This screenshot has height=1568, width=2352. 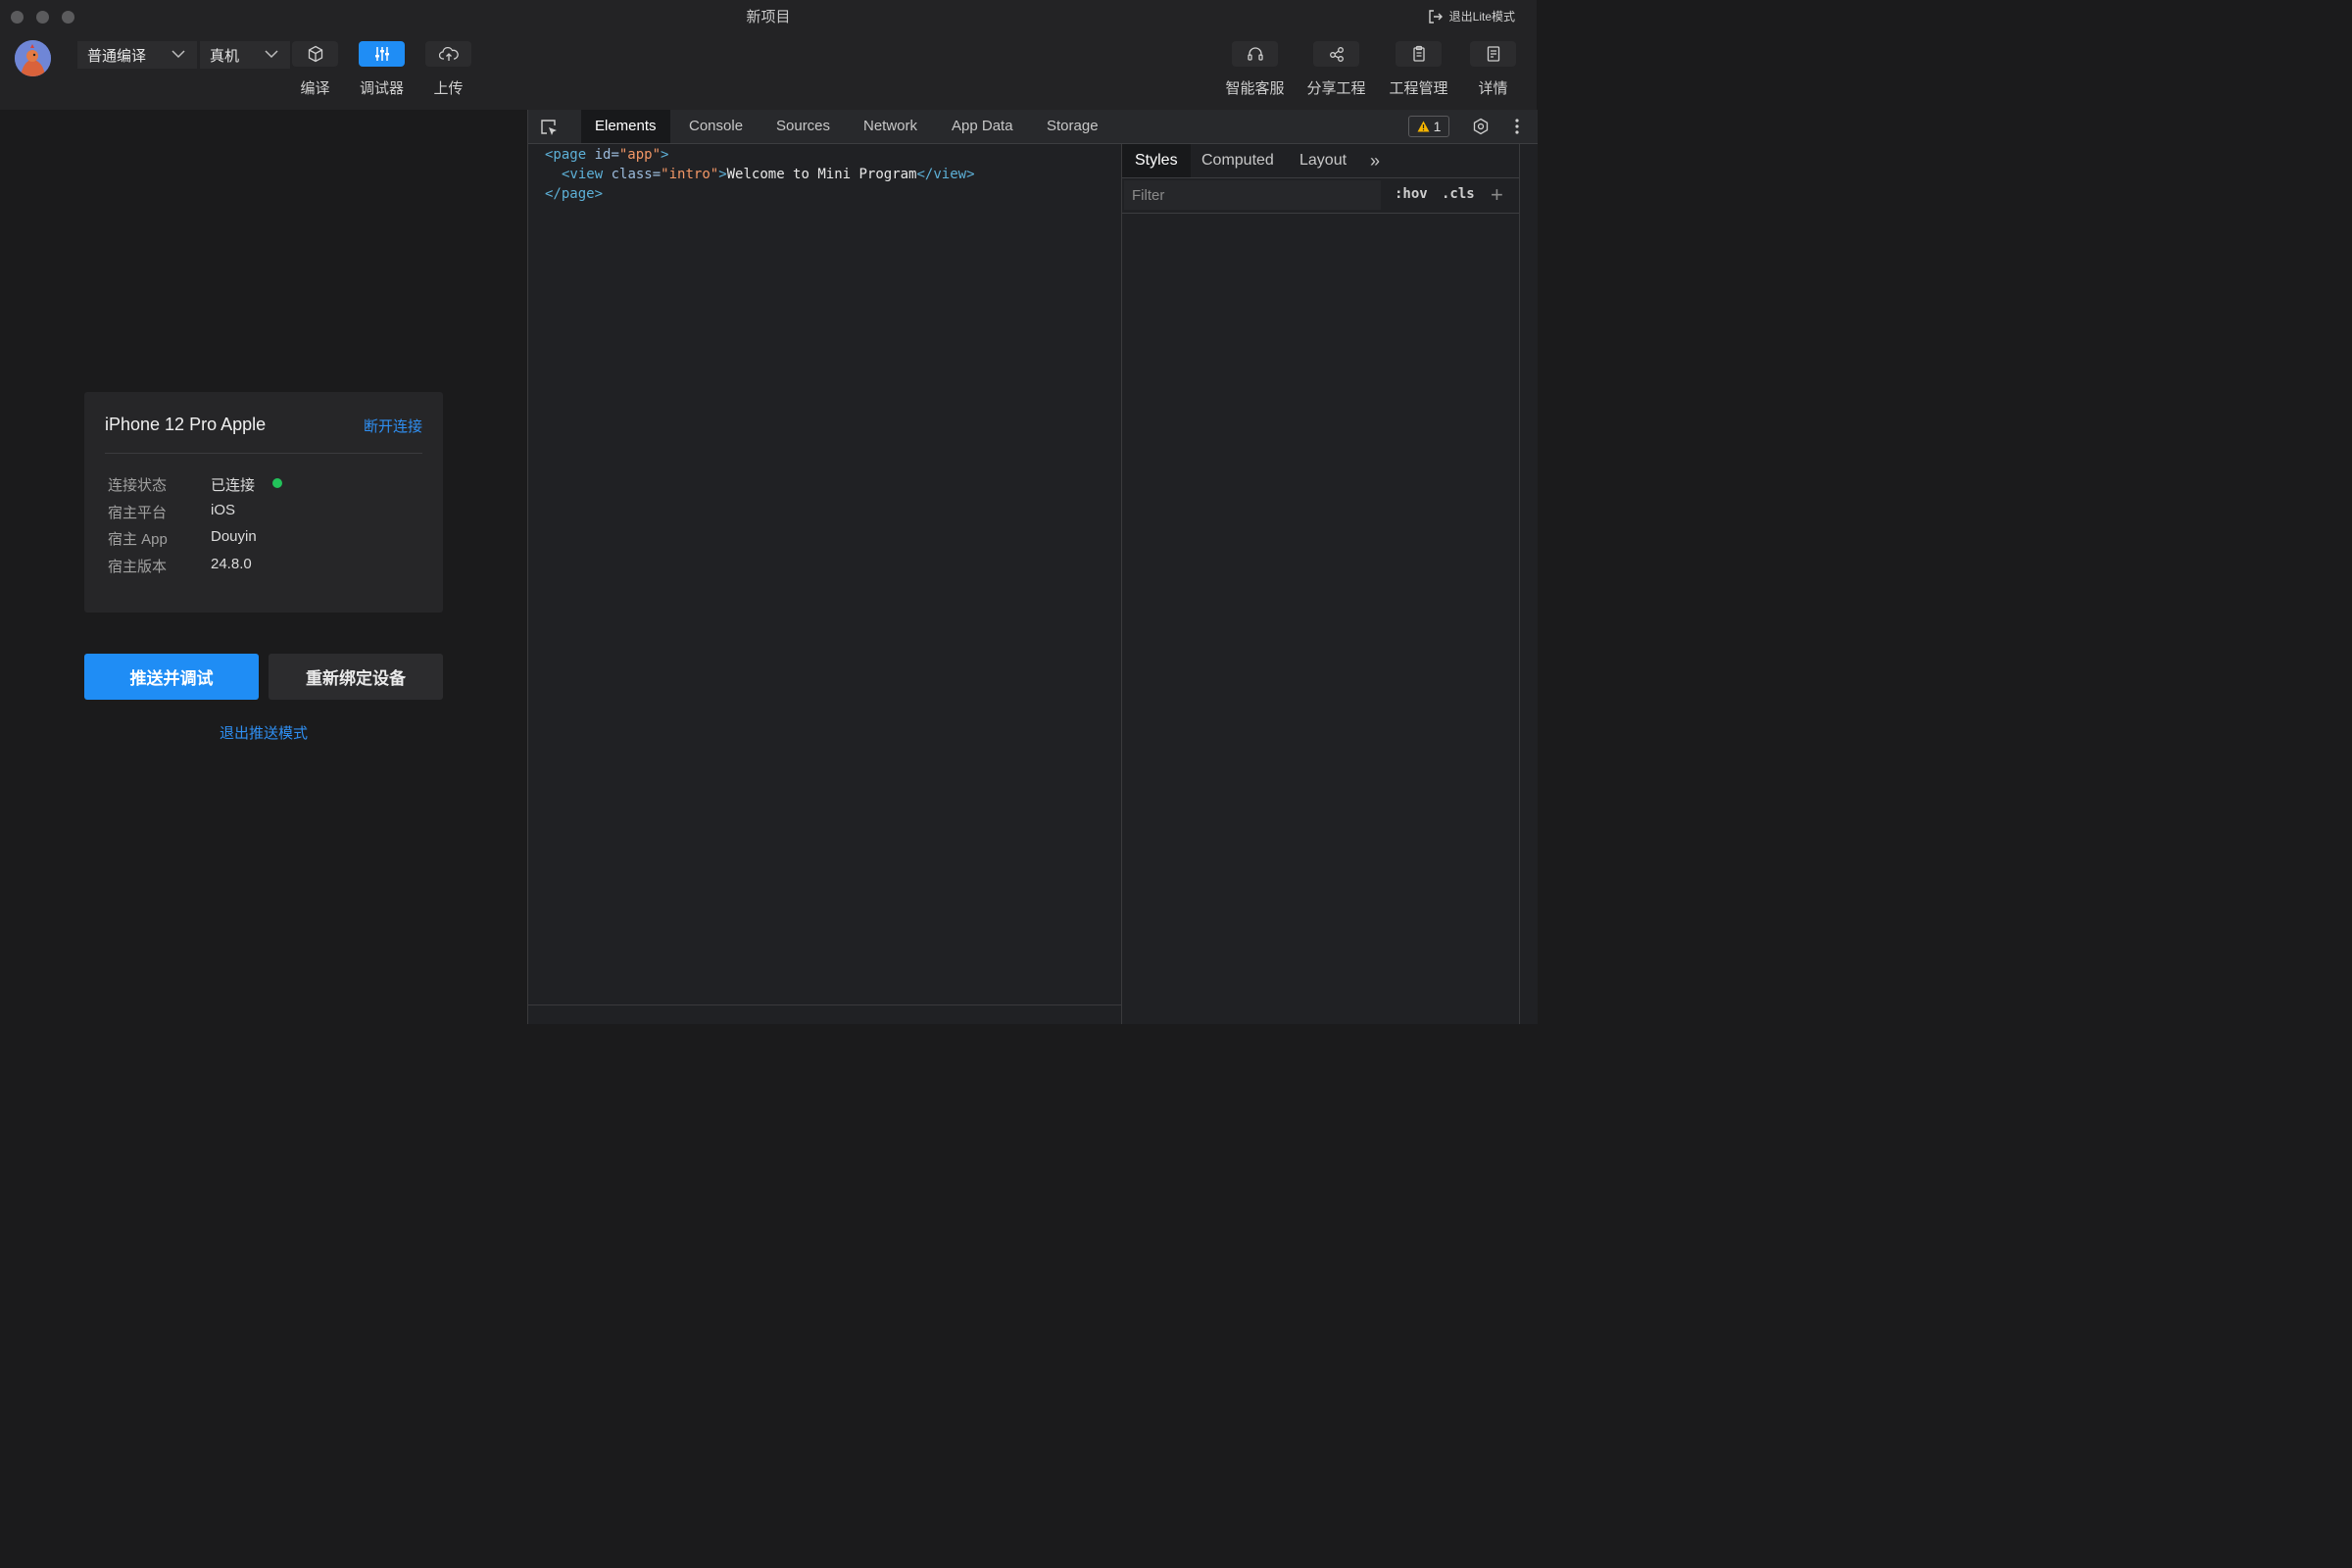 I want to click on gear-icon, so click(x=1481, y=127).